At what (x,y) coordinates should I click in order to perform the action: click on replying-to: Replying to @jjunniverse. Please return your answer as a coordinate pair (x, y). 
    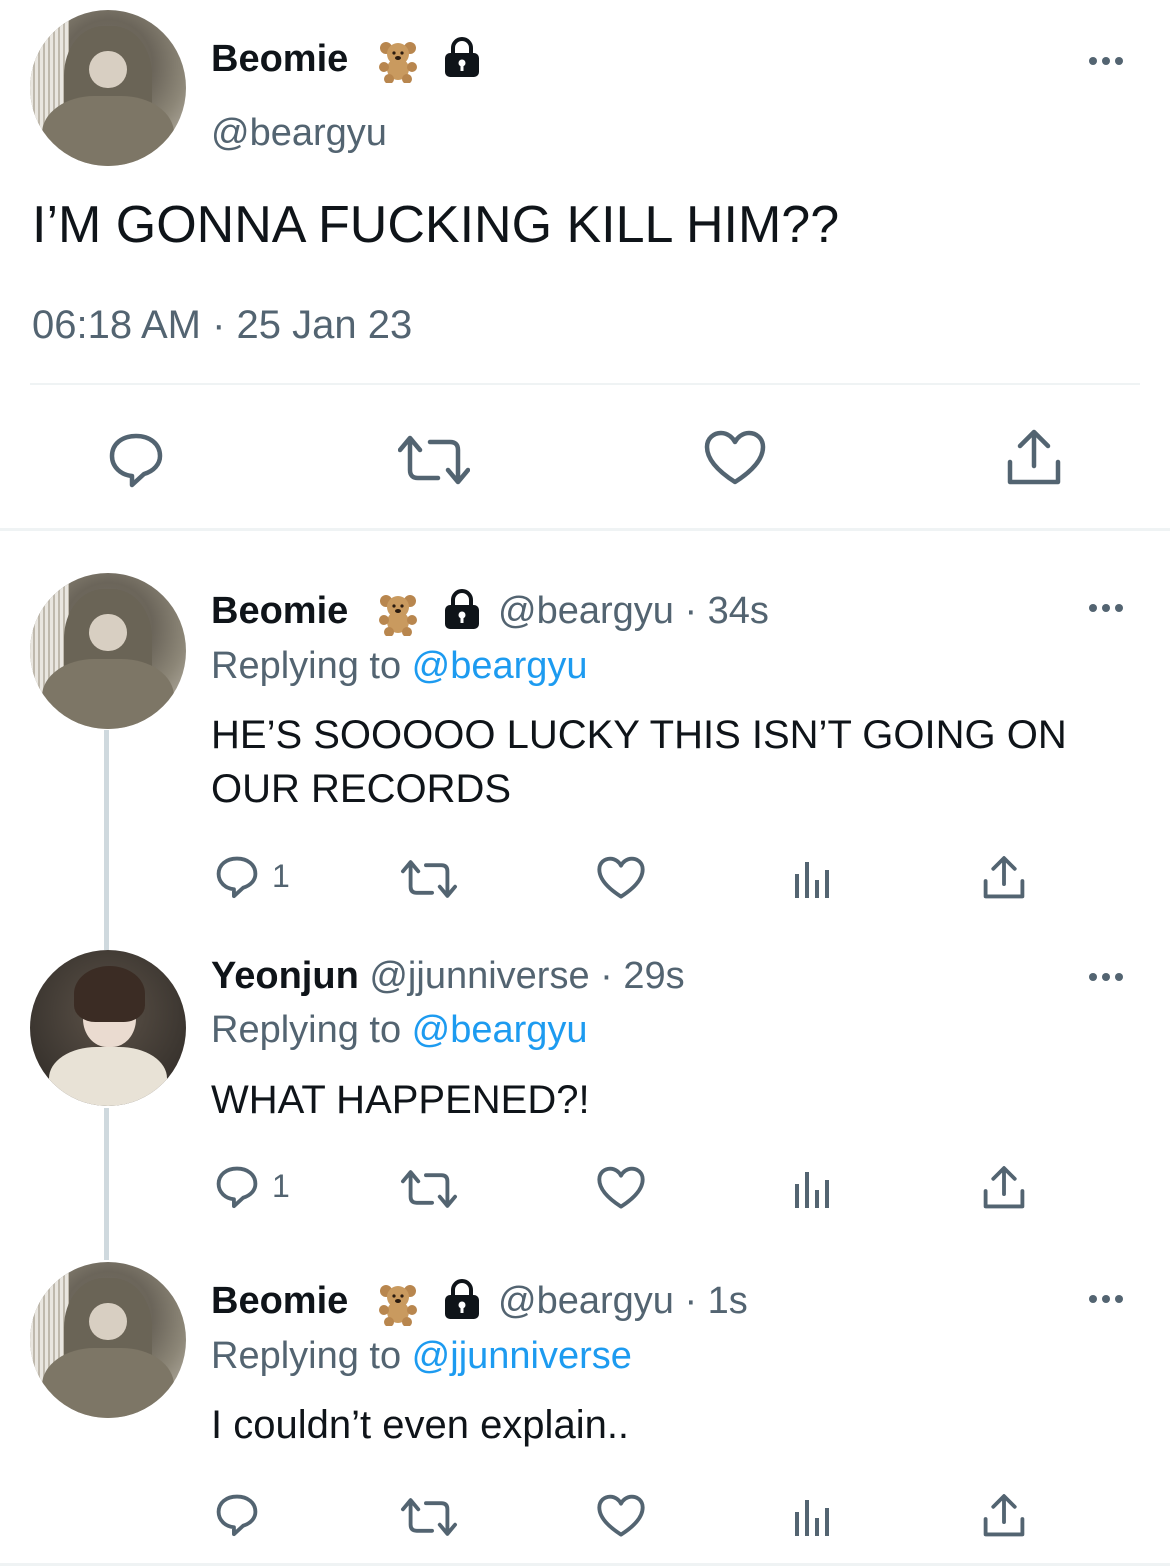
    Looking at the image, I should click on (421, 1356).